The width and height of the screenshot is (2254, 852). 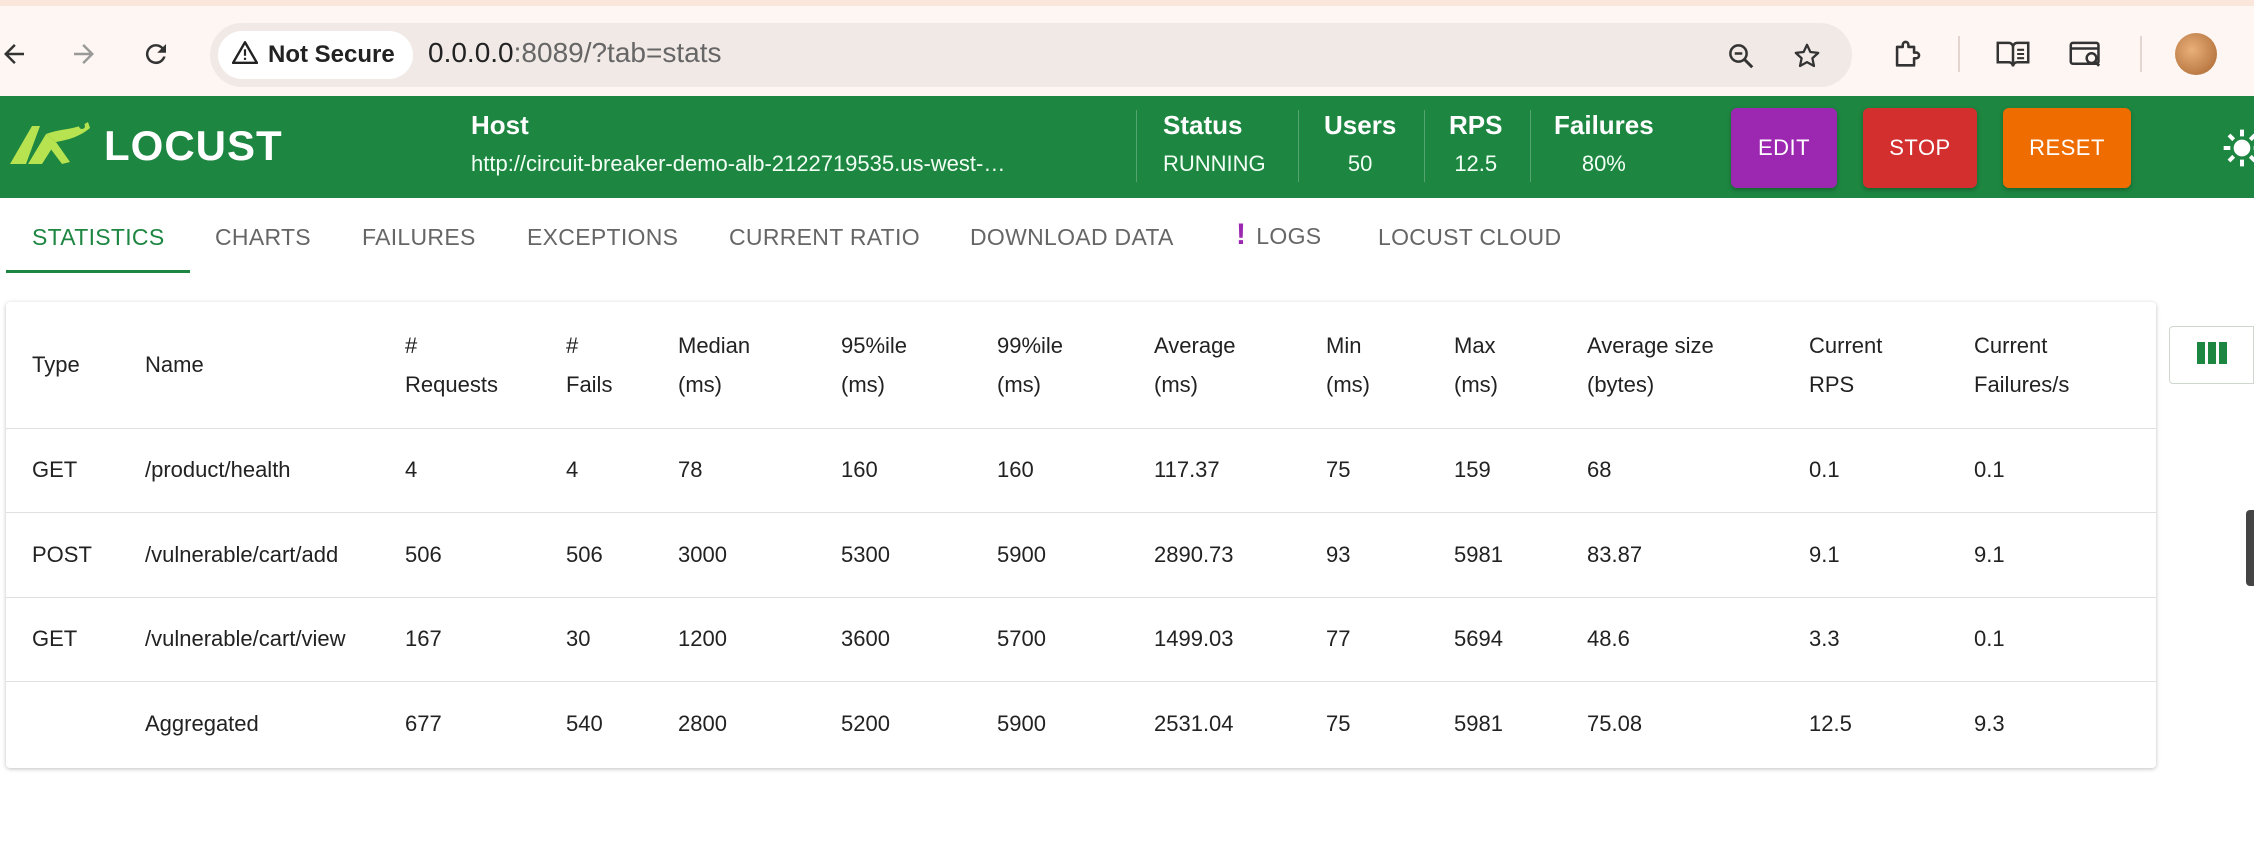 I want to click on forward-icon, so click(x=84, y=54).